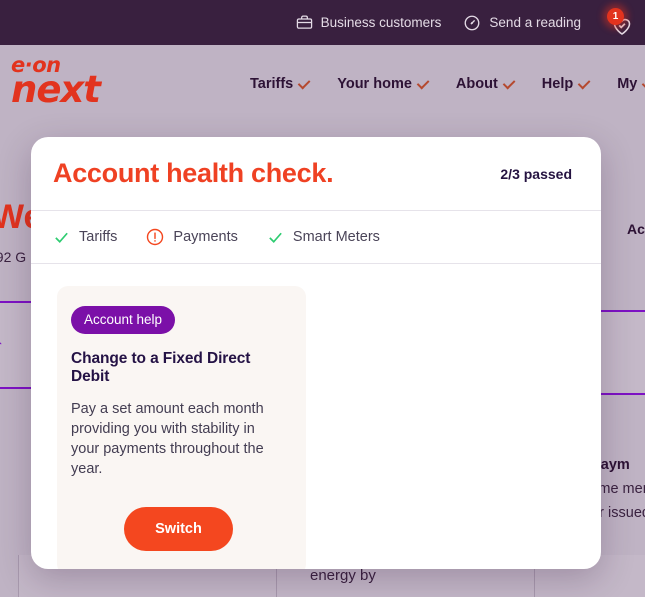  I want to click on background-account-subtext: 192 G, so click(13, 257).